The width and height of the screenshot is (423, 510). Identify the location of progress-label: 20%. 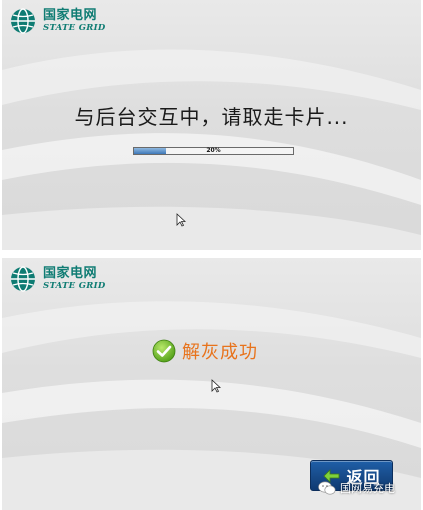
(213, 150).